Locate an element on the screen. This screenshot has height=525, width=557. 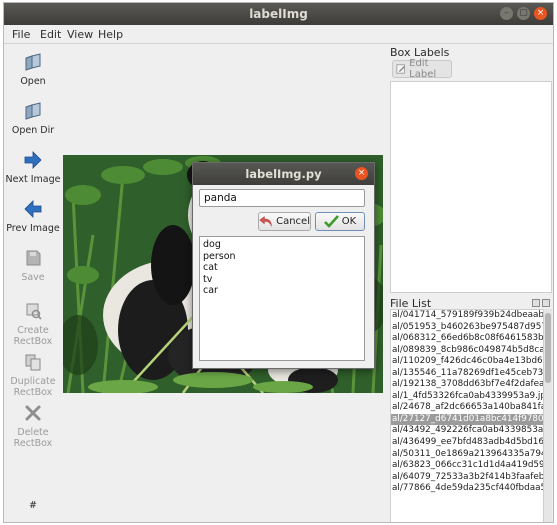
dialog-title-bar: labelImg.py × is located at coordinates (283, 174).